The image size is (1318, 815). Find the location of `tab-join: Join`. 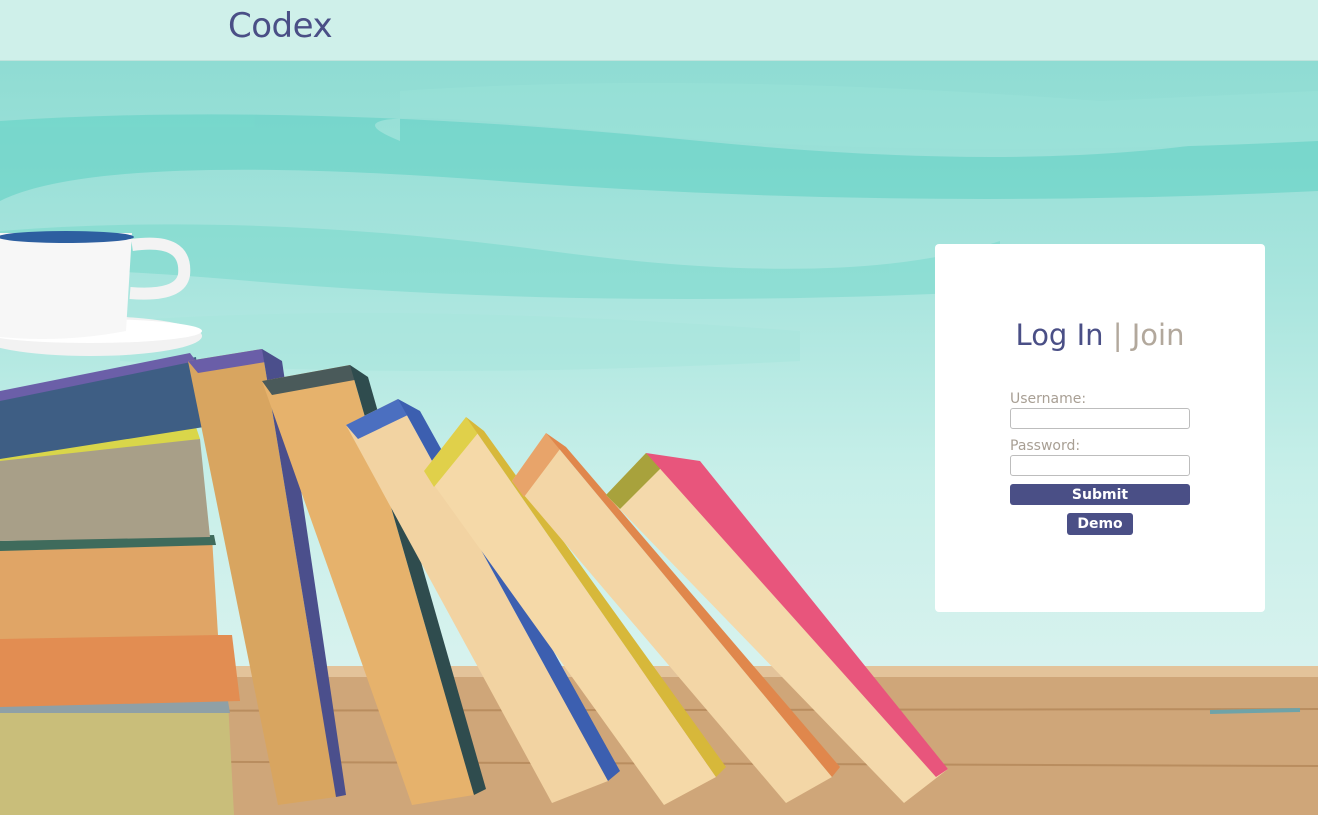

tab-join: Join is located at coordinates (1158, 335).